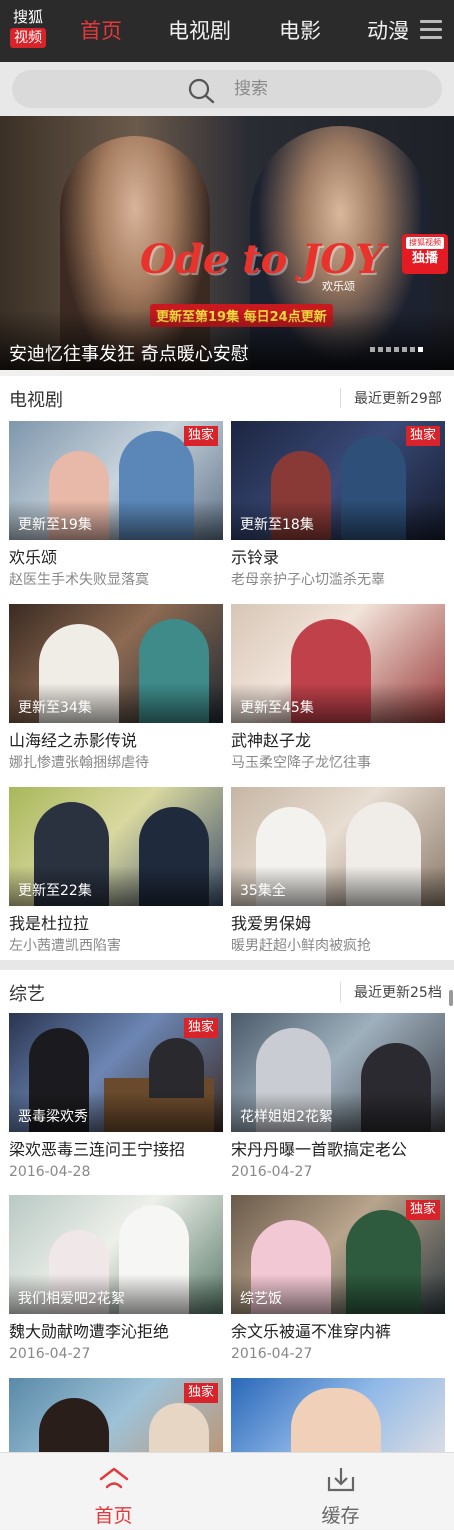  What do you see at coordinates (398, 992) in the screenshot?
I see `more-link: 最近更新25档` at bounding box center [398, 992].